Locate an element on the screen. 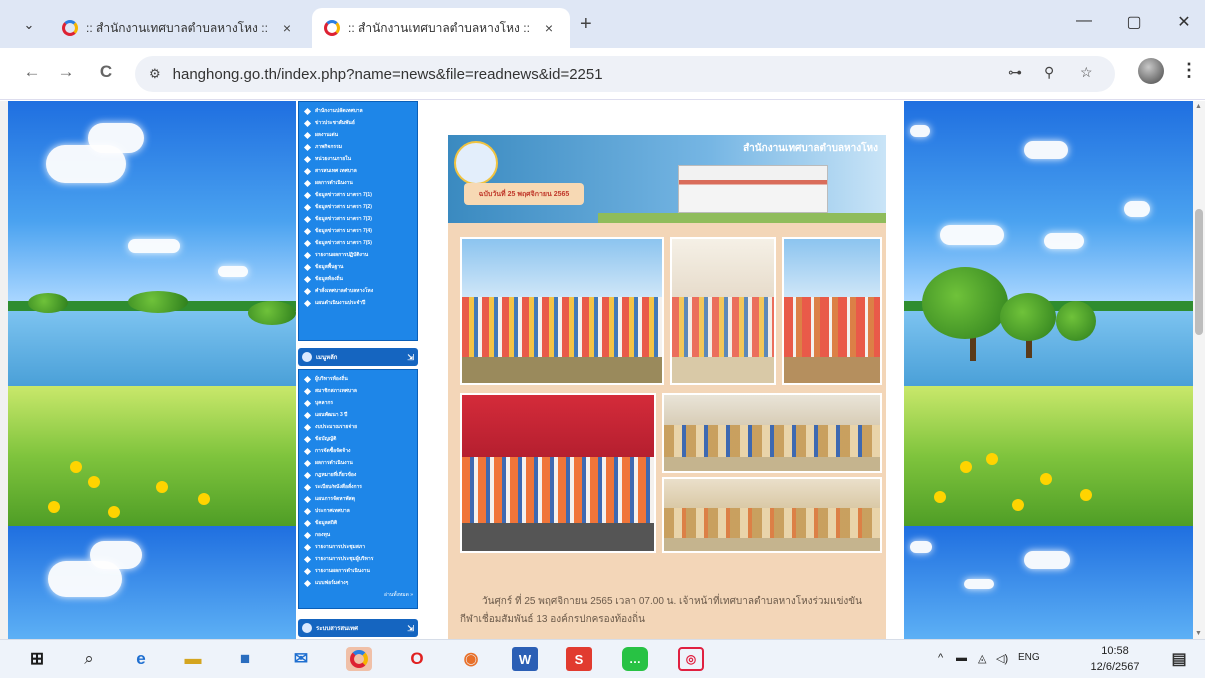 Image resolution: width=1205 pixels, height=678 pixels. show-hidden-icons-button: ^ is located at coordinates (940, 658).